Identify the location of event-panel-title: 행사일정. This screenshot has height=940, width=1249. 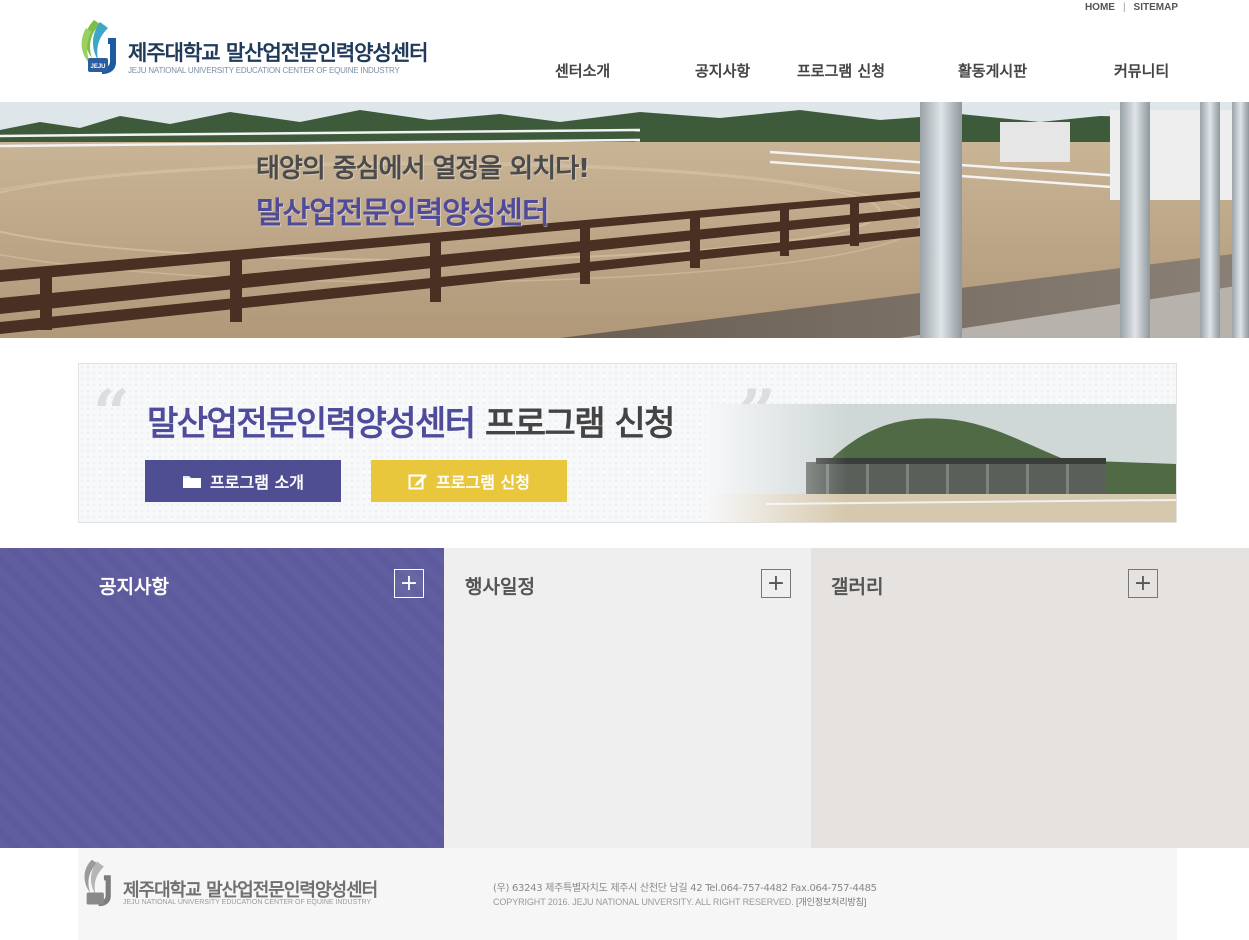
(500, 587).